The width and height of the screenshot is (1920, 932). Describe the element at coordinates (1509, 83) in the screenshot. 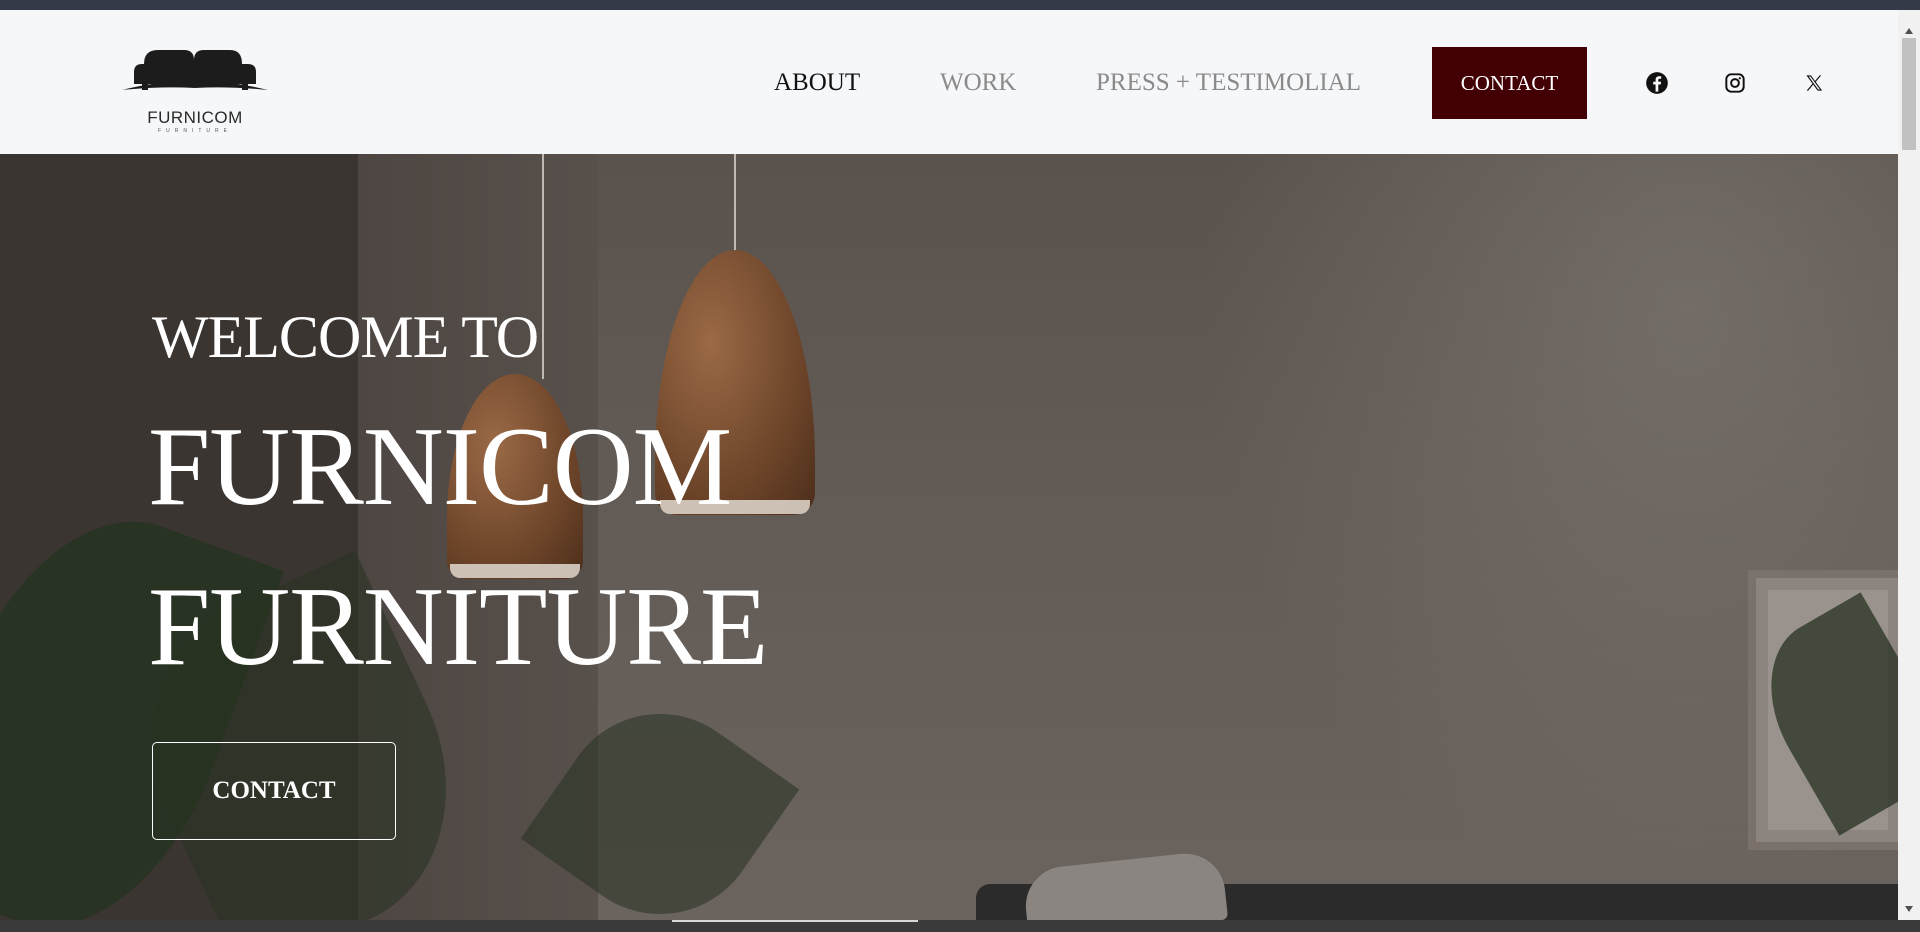

I see `nav-contact-button: CONTACT` at that location.